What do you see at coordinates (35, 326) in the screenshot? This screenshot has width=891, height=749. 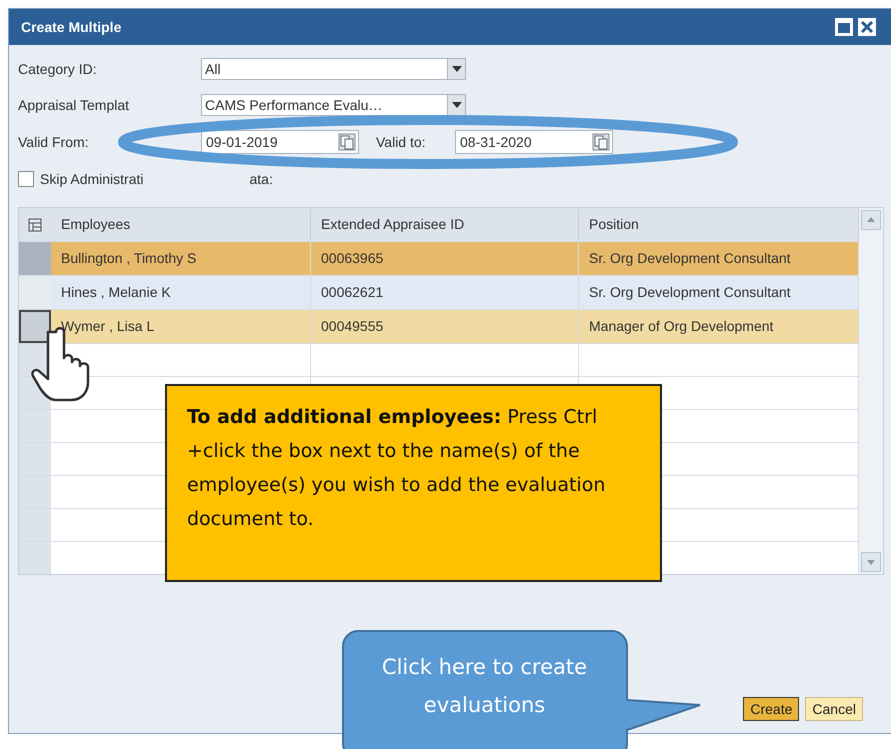 I see `row-selector` at bounding box center [35, 326].